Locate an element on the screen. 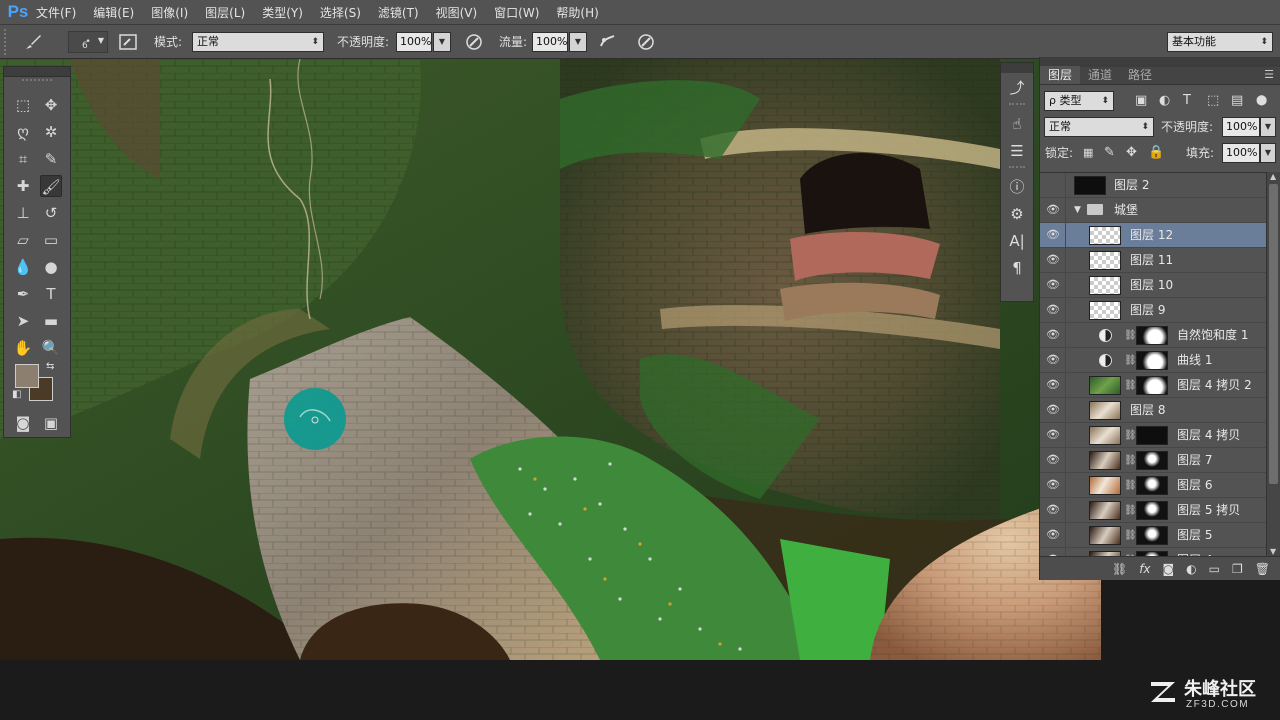  history-panel-icon: ⤴ is located at coordinates (1017, 88).